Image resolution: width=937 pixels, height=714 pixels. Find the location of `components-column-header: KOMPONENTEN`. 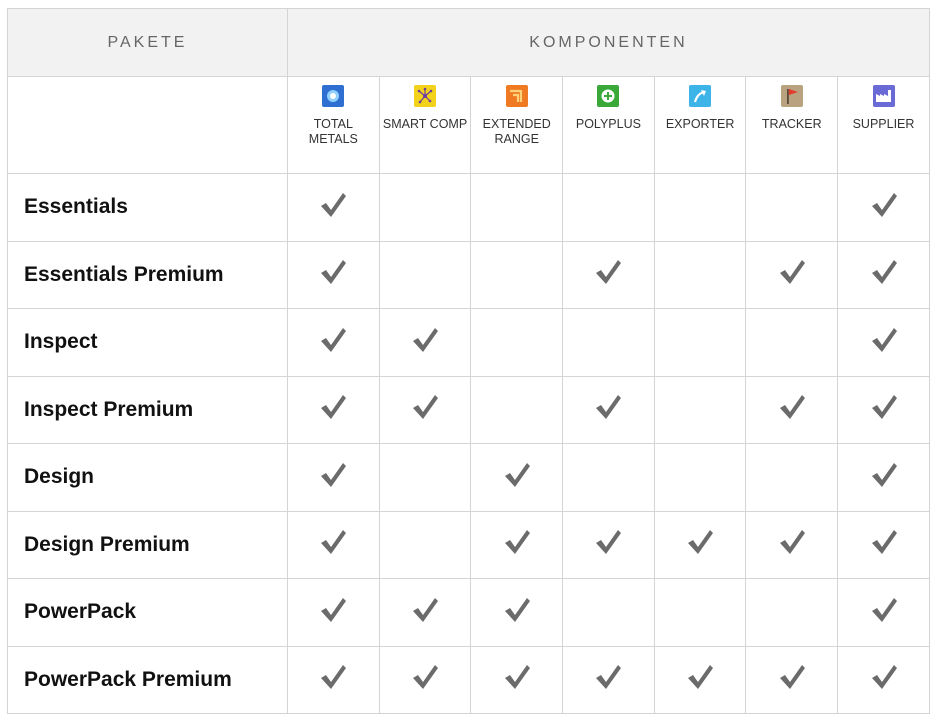

components-column-header: KOMPONENTEN is located at coordinates (608, 42).